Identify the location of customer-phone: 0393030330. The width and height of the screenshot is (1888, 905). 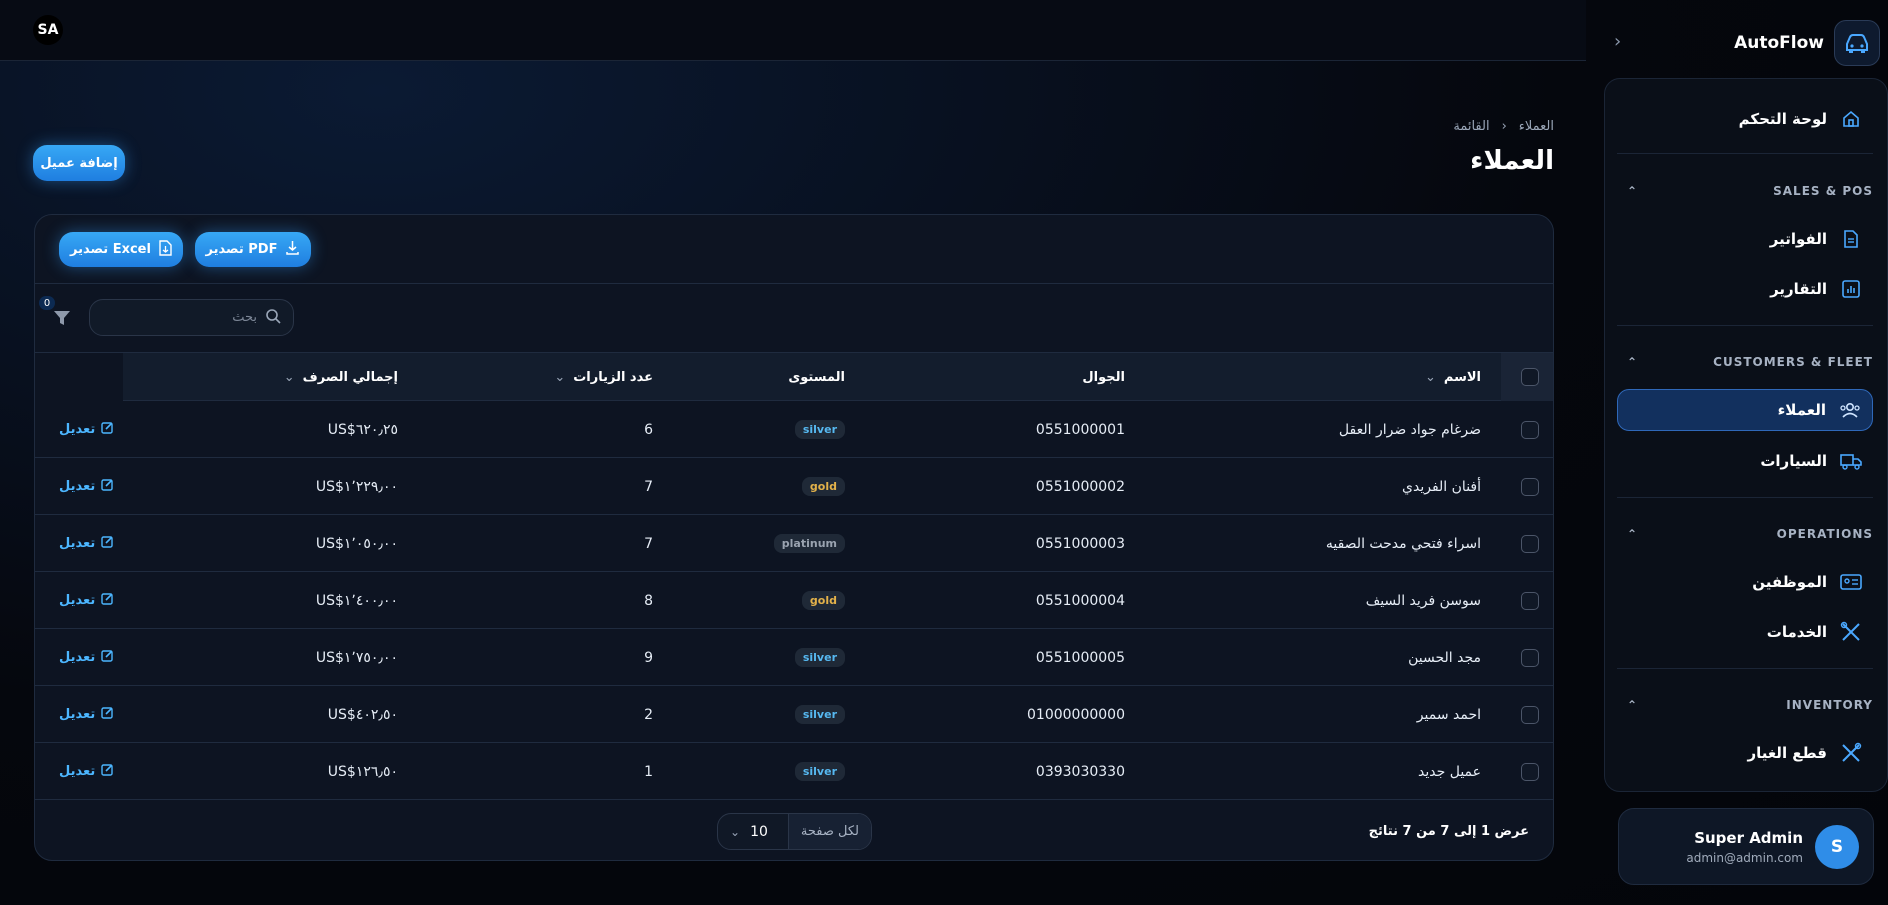
(1080, 771).